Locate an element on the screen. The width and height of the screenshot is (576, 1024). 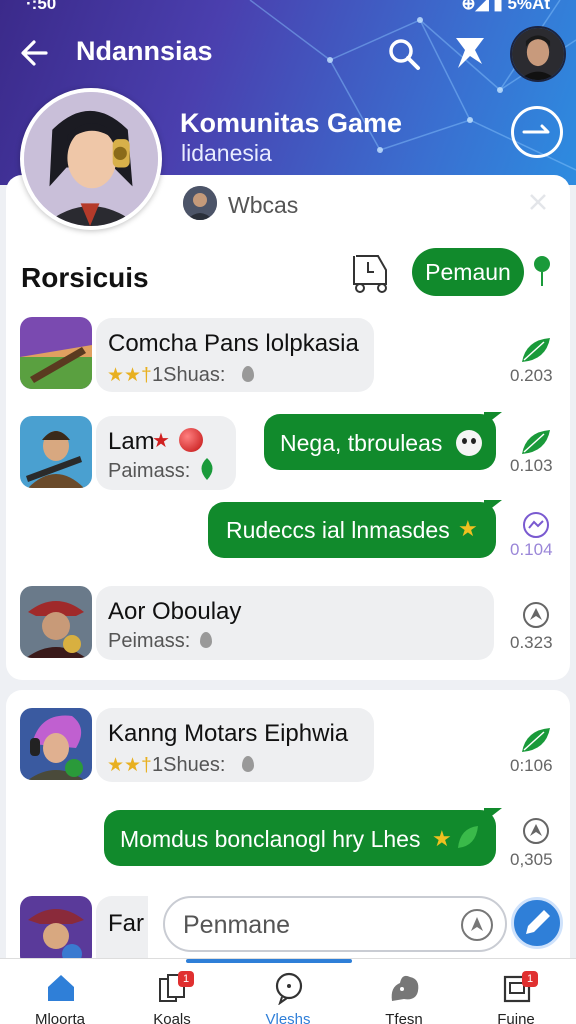
emoji-icon is located at coordinates (469, 443).